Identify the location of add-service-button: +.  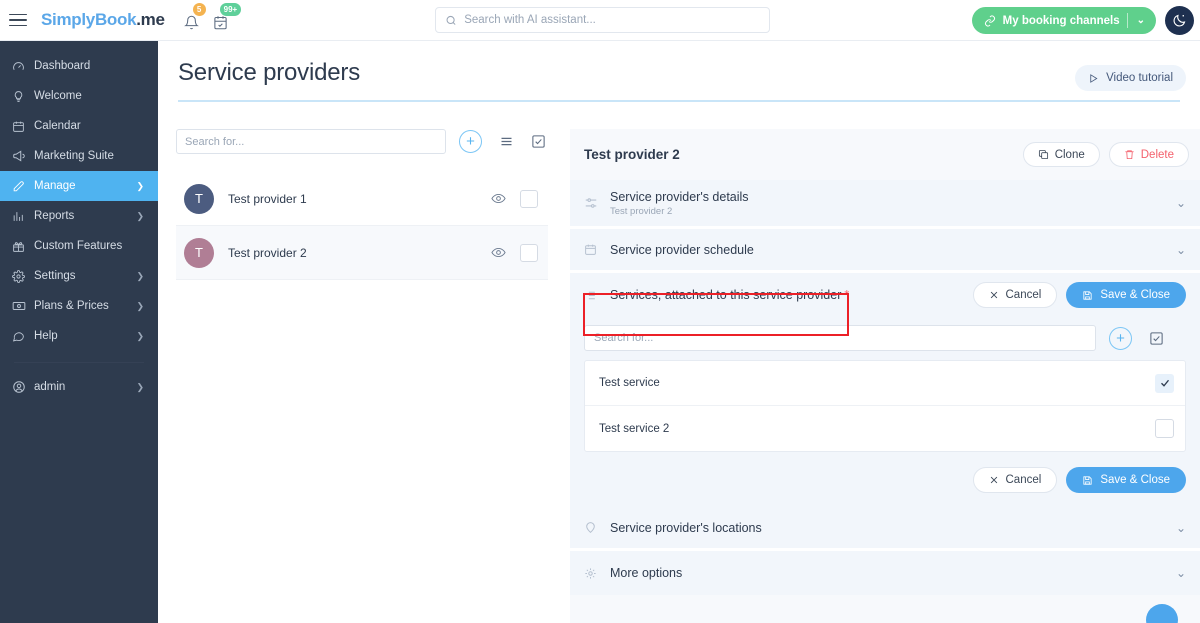
(1120, 338).